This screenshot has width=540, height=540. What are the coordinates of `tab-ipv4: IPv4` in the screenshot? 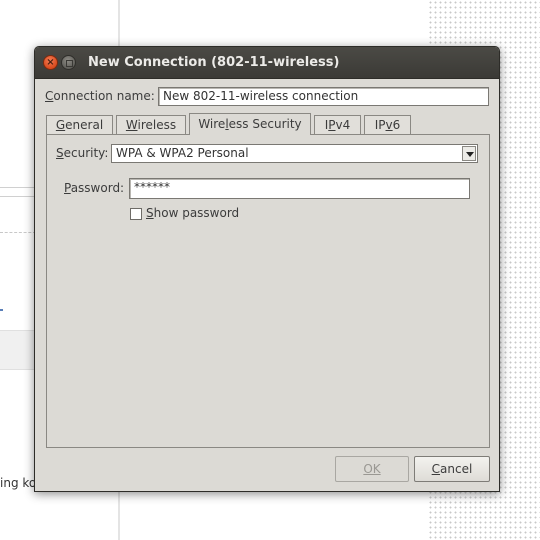 It's located at (337, 125).